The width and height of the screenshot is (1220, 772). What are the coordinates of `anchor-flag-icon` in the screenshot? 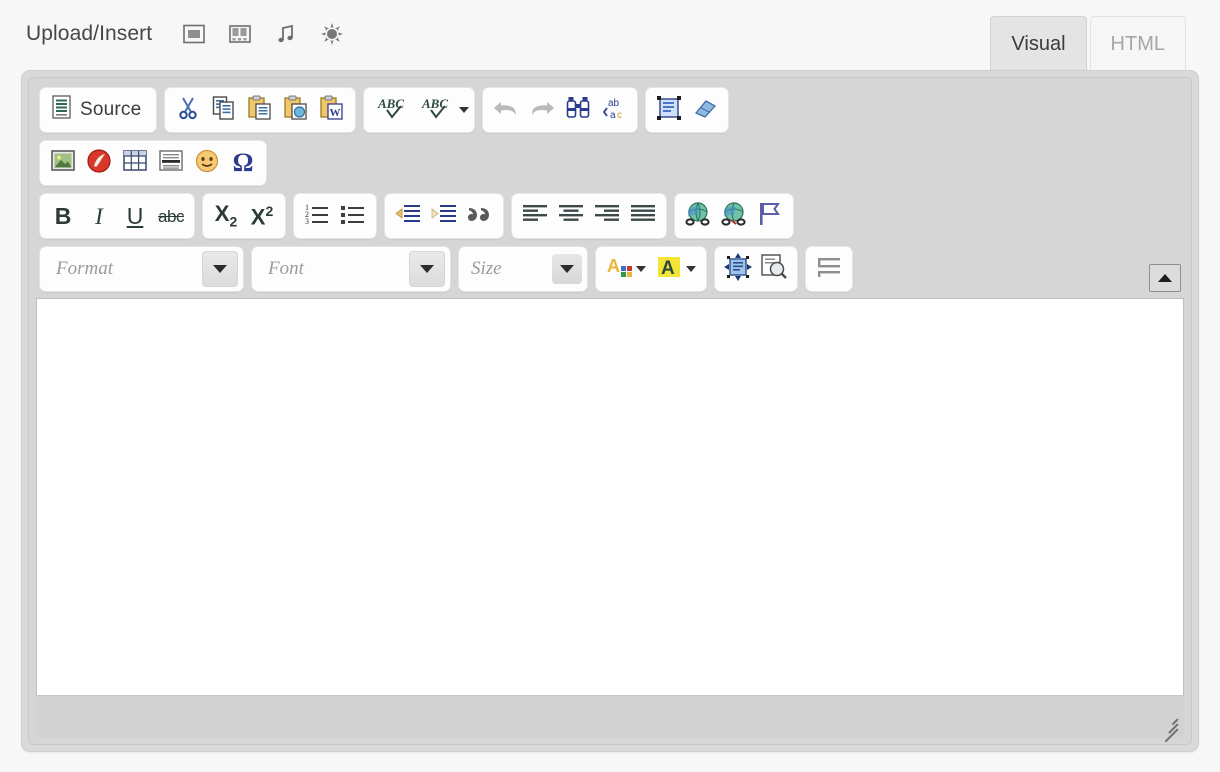 It's located at (770, 216).